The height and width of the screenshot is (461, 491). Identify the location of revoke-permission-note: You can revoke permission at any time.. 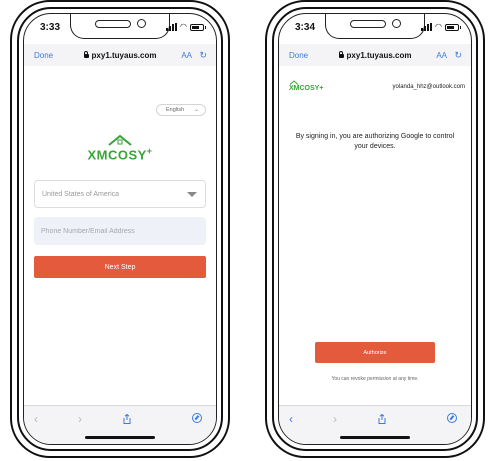
(375, 379).